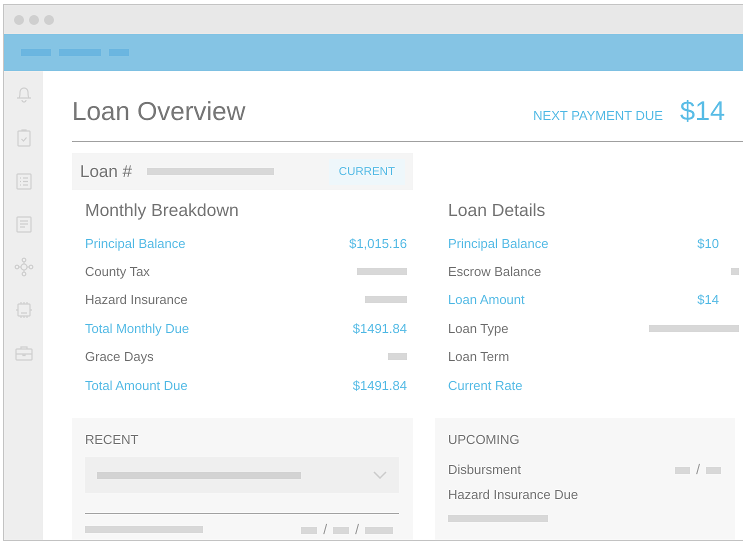  Describe the element at coordinates (484, 470) in the screenshot. I see `field-label: Disbursment` at that location.